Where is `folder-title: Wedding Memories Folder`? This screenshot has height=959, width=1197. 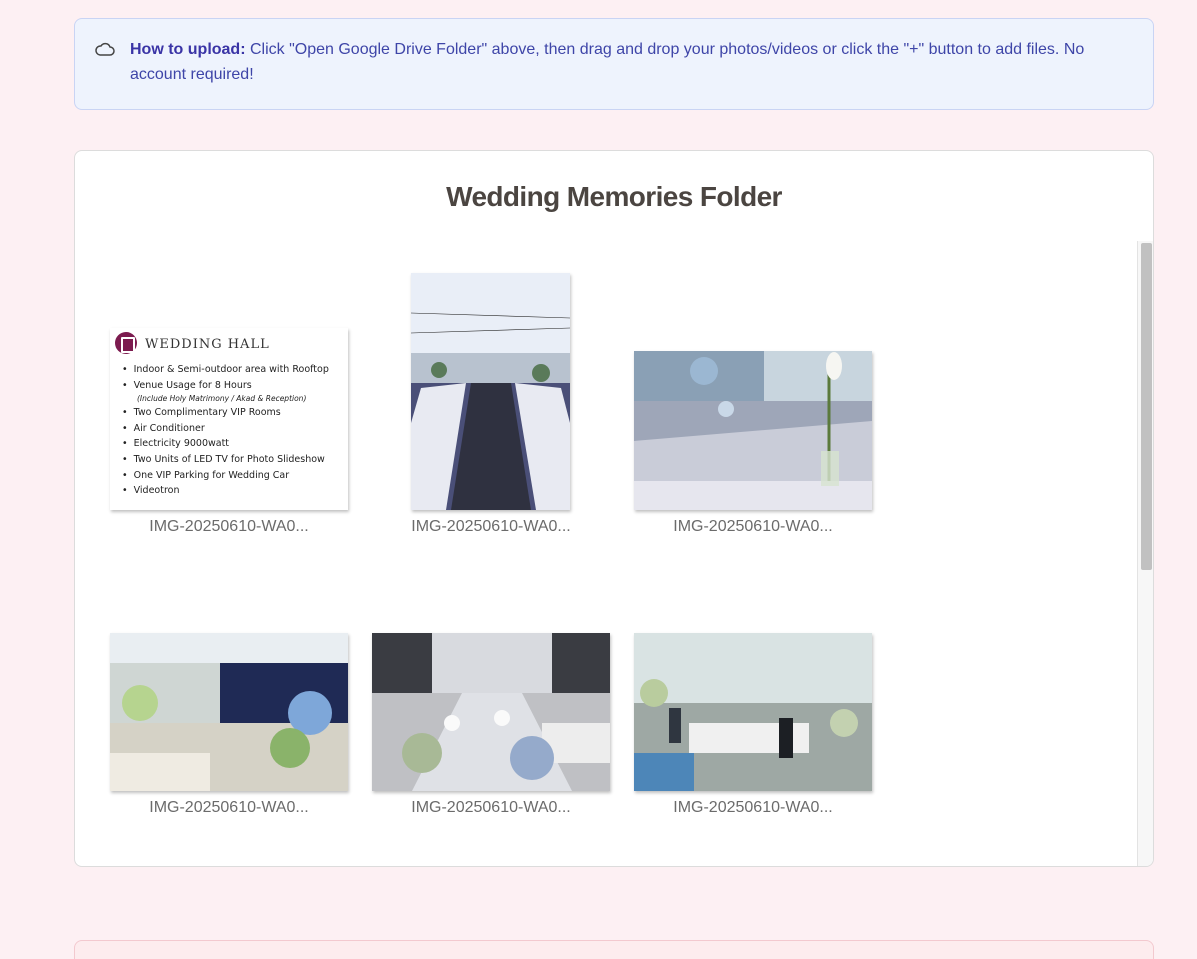
folder-title: Wedding Memories Folder is located at coordinates (614, 196).